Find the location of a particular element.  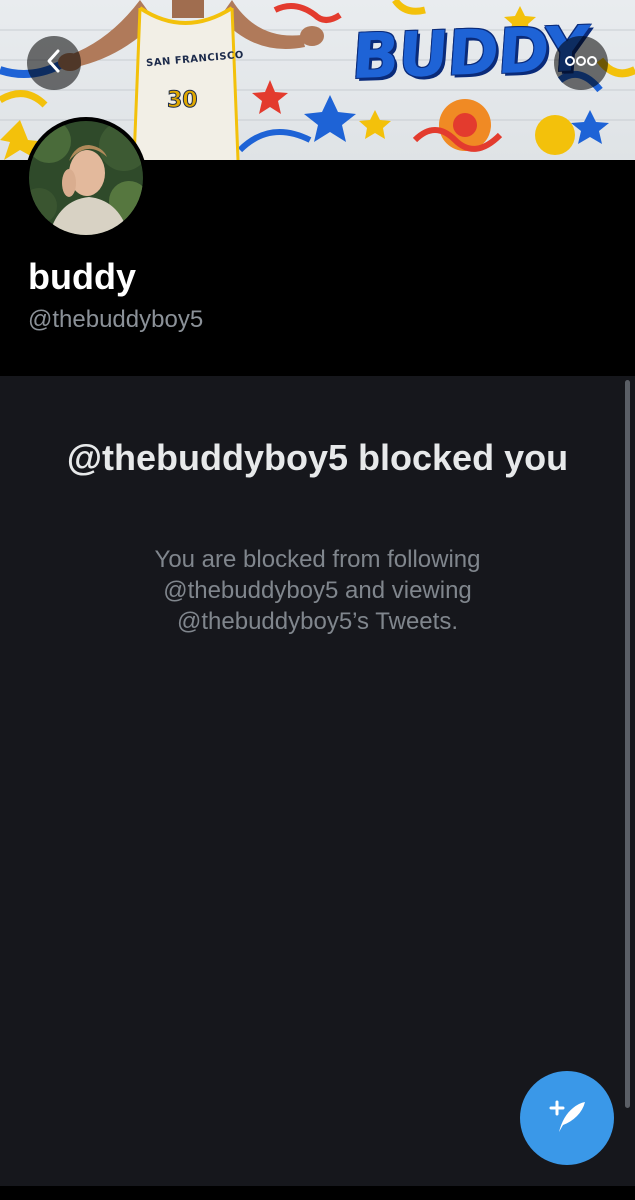

bottom-bar is located at coordinates (317, 1193).